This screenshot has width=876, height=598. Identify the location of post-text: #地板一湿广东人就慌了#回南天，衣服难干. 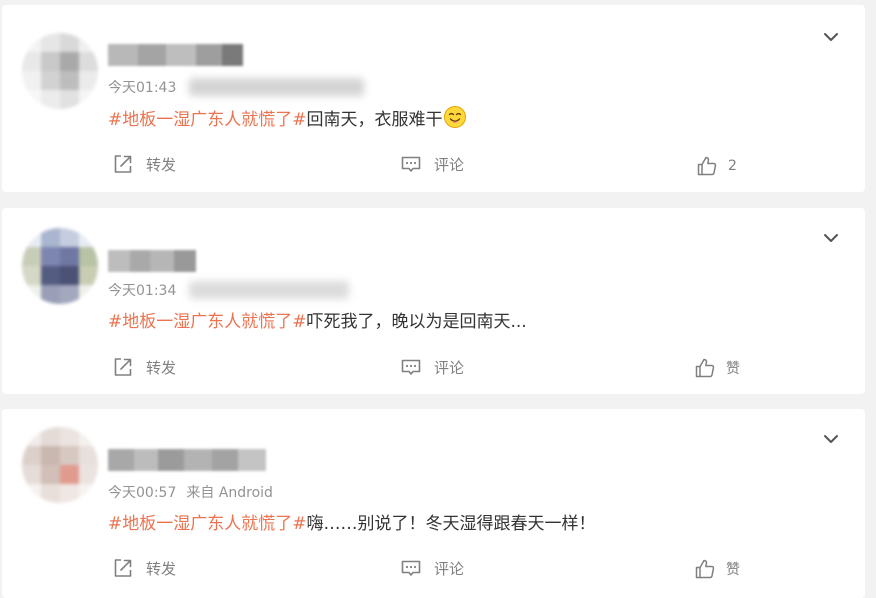
(287, 119).